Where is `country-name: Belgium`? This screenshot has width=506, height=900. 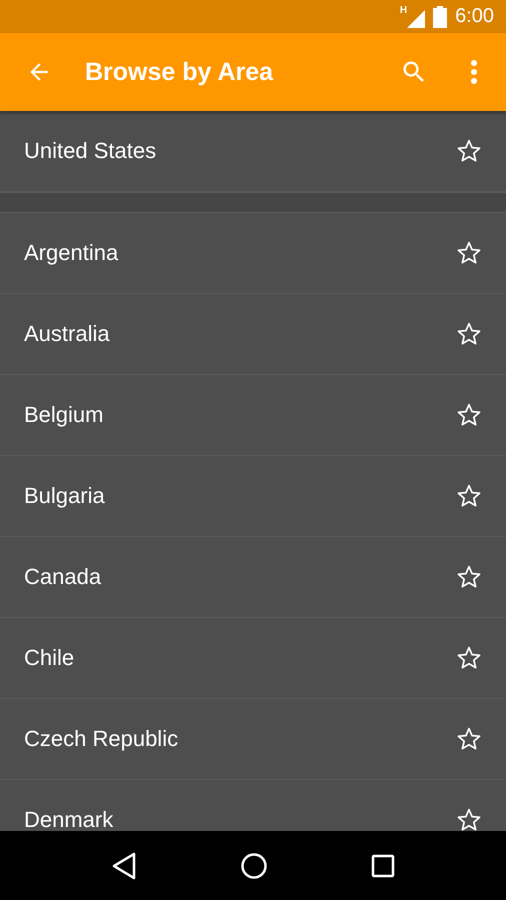
country-name: Belgium is located at coordinates (64, 415).